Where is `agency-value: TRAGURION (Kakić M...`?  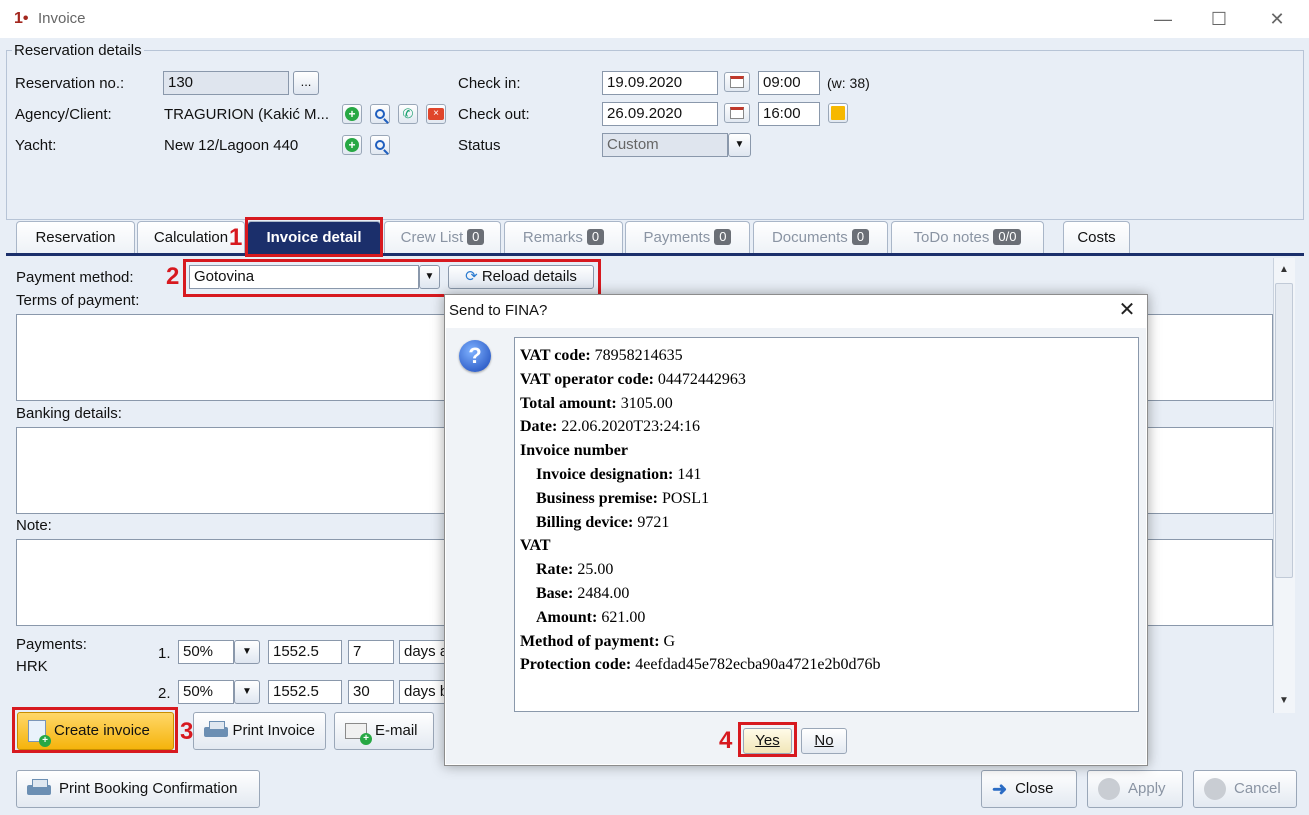 agency-value: TRAGURION (Kakić M... is located at coordinates (247, 114).